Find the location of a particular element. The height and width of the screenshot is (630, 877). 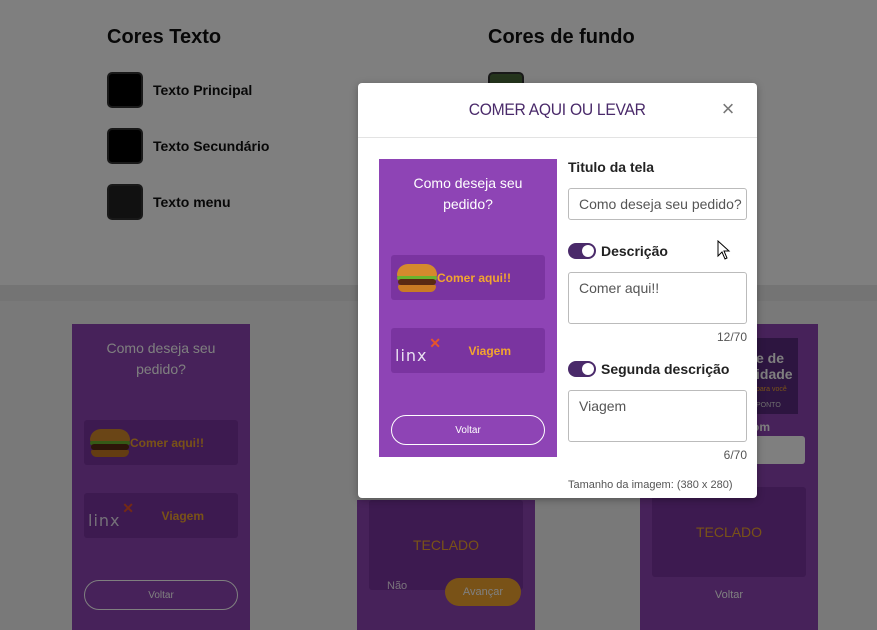

second-description-toggle-row: Segunda descrição is located at coordinates (648, 369).